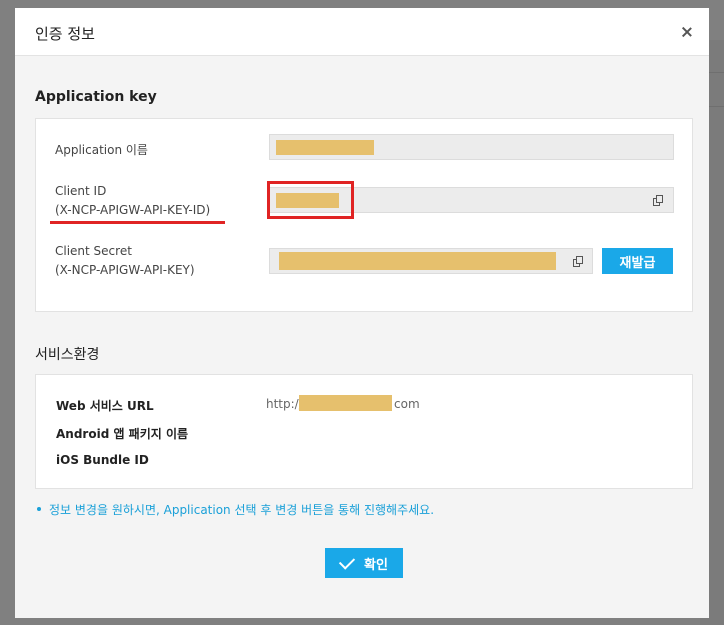 The height and width of the screenshot is (625, 724). What do you see at coordinates (376, 565) in the screenshot?
I see `confirm-button-label: 확인` at bounding box center [376, 565].